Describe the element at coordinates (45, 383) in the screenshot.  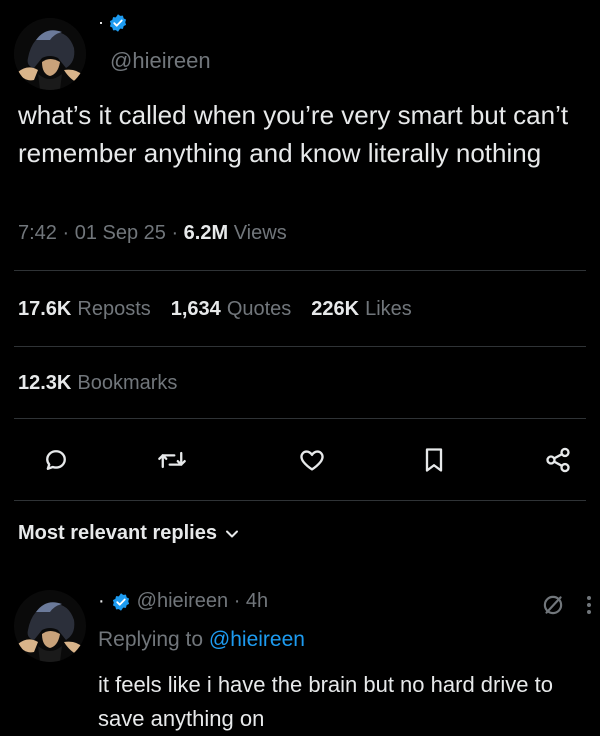
I see `bookmarks-count: 12.3K` at that location.